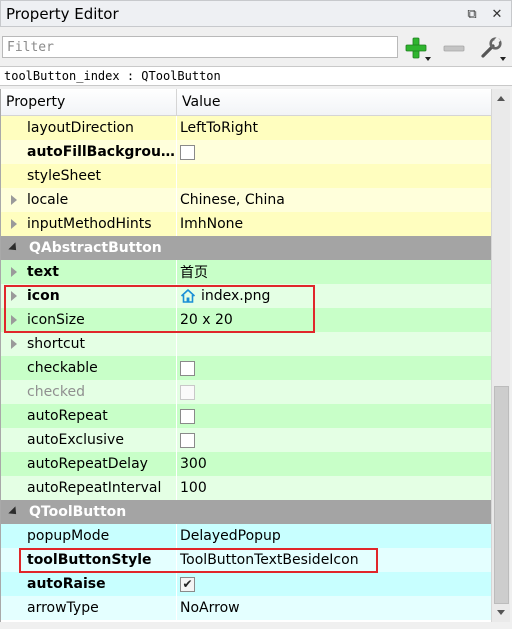 This screenshot has width=512, height=629. Describe the element at coordinates (206, 320) in the screenshot. I see `property-value: 20 x 20` at that location.